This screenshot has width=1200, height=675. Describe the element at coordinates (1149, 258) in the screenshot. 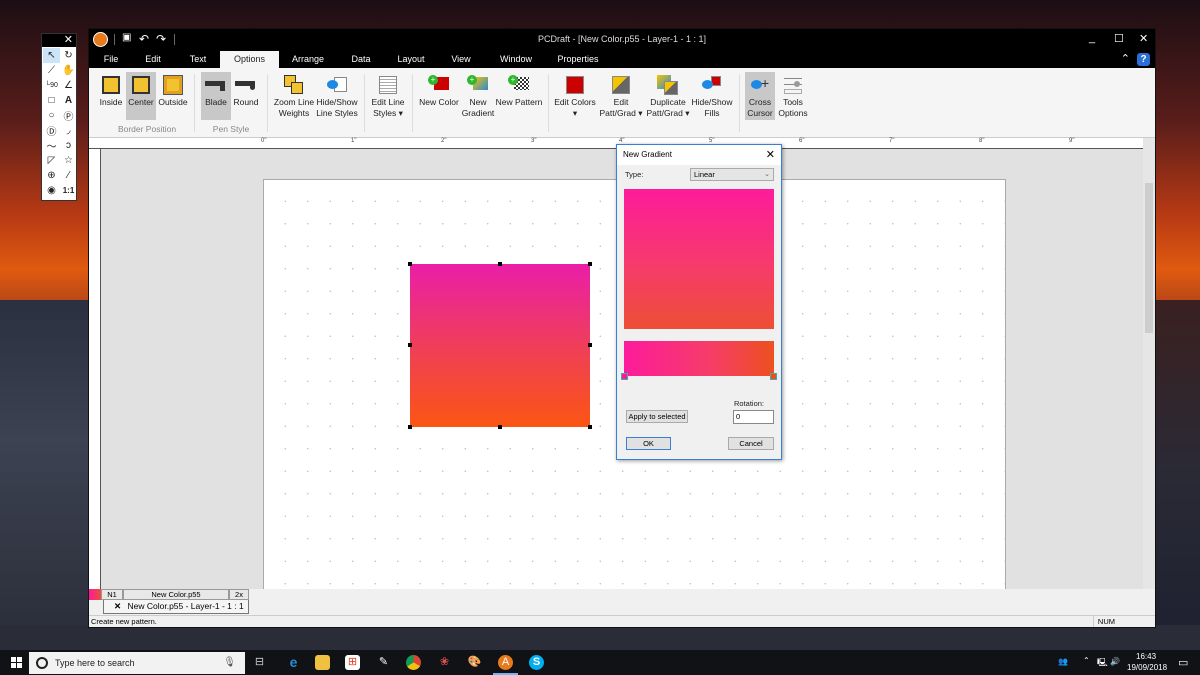

I see `scrollbar-thumb` at that location.